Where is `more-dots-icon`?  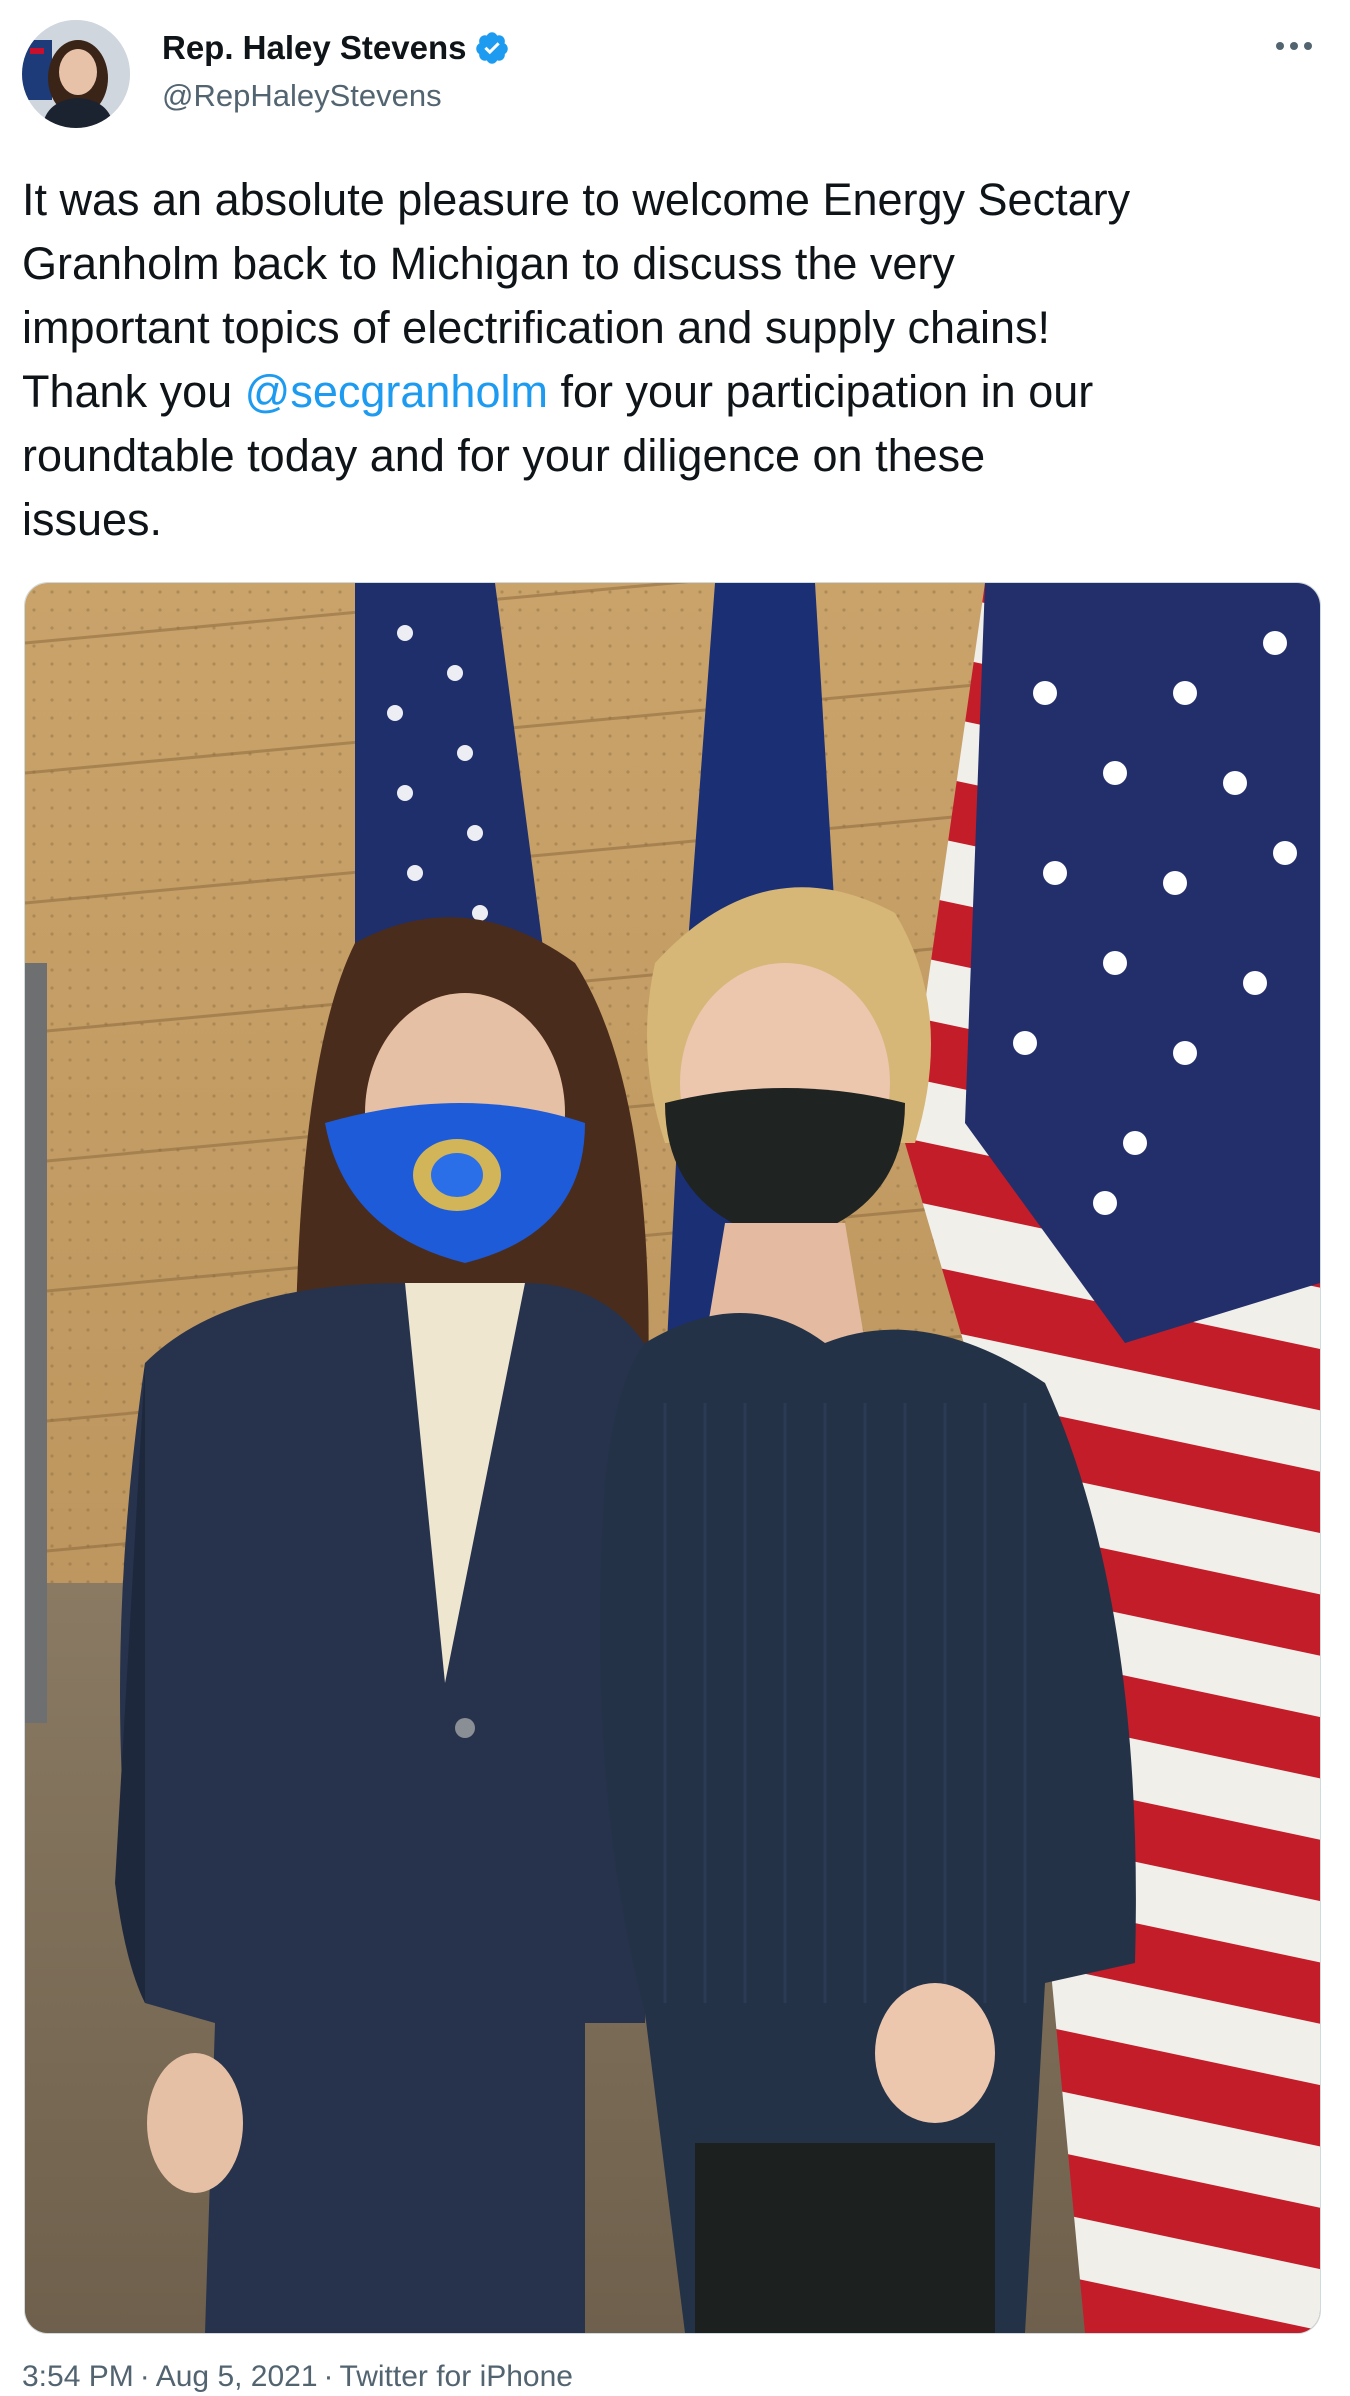
more-dots-icon is located at coordinates (1294, 46).